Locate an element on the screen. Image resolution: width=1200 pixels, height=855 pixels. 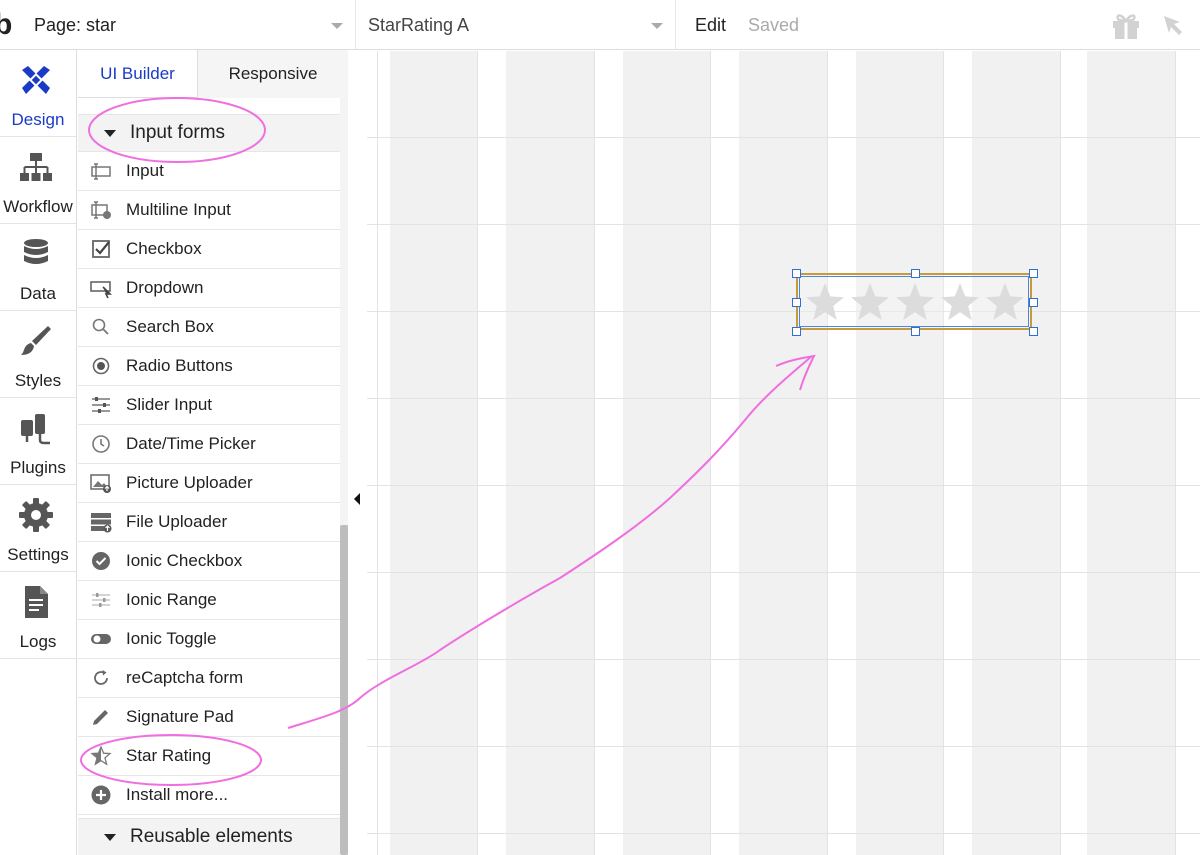
list-item-ionic-toggle: Ionic Toggle is located at coordinates (209, 639).